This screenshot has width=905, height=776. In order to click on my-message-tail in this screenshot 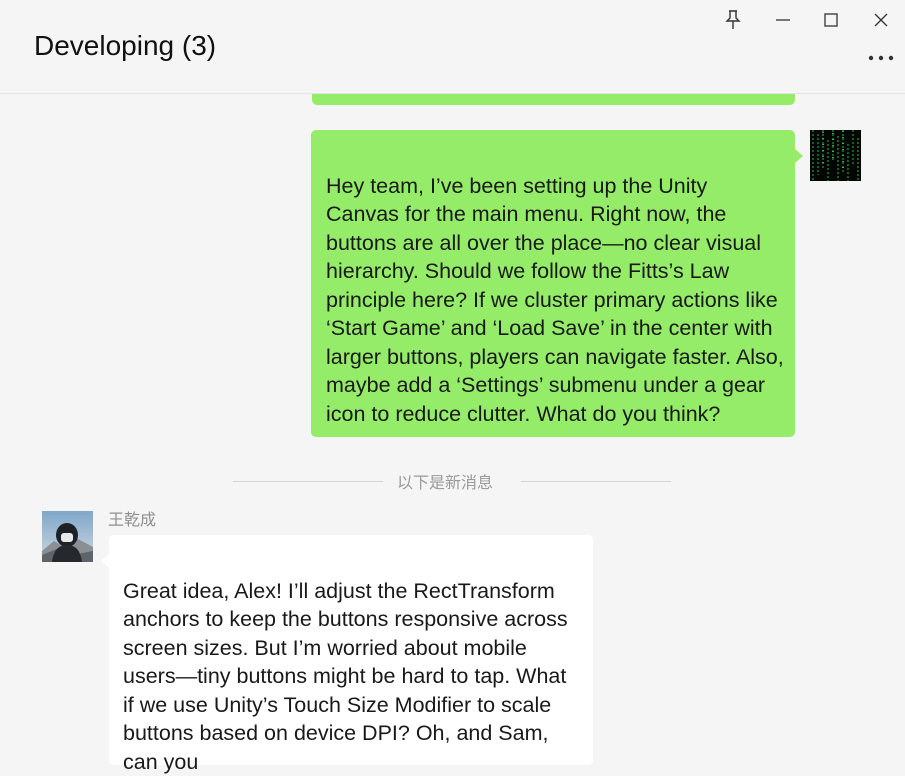, I will do `click(799, 156)`.